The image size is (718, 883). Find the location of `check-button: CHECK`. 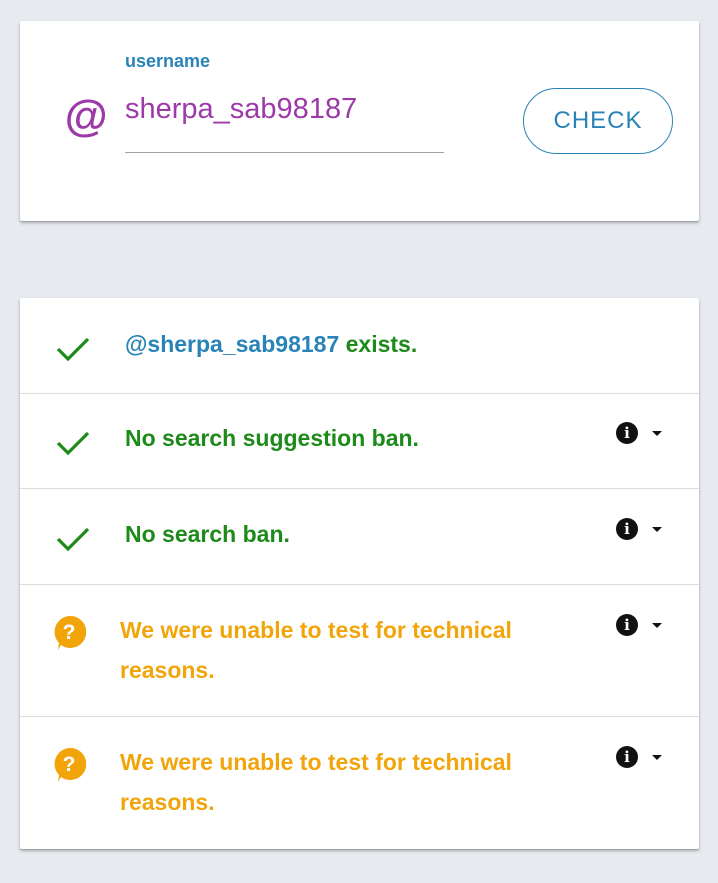

check-button: CHECK is located at coordinates (598, 121).